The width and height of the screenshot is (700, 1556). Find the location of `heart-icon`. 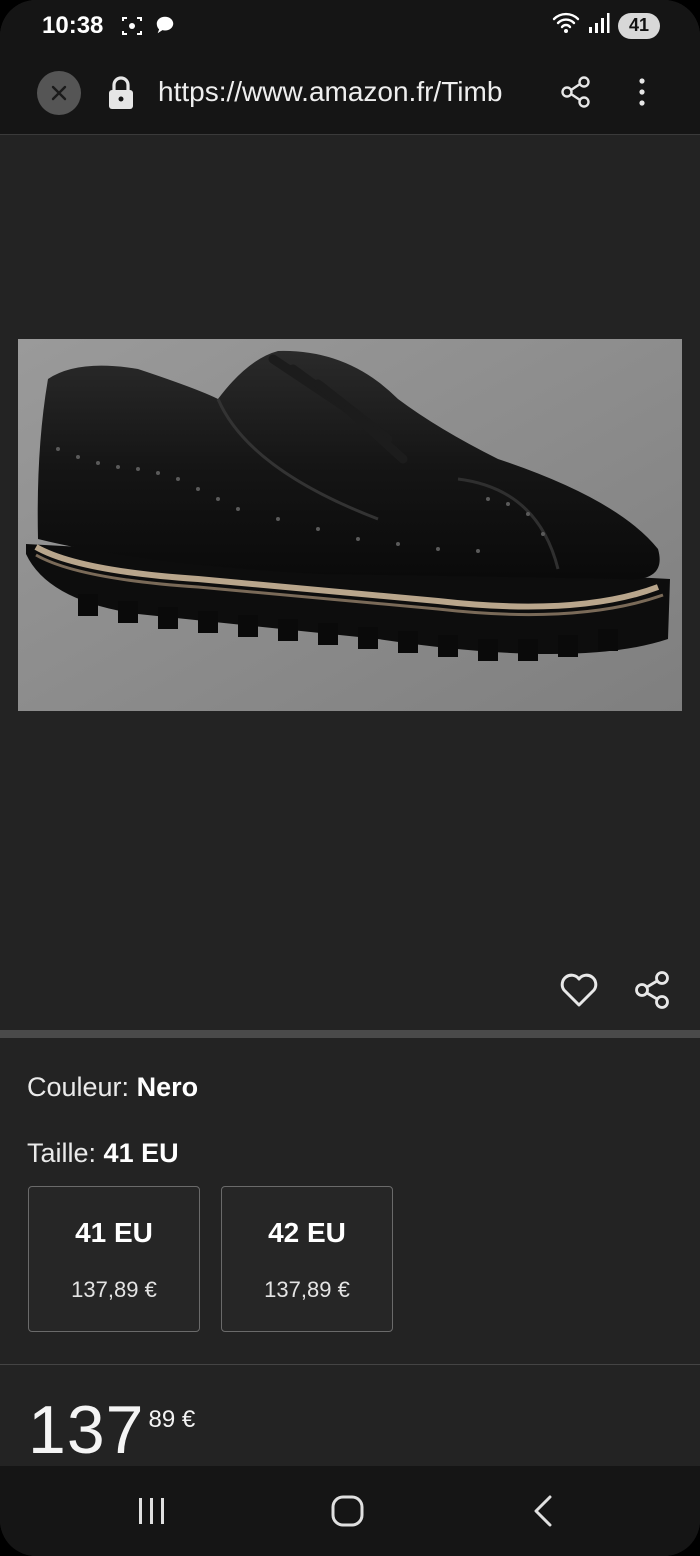

heart-icon is located at coordinates (579, 992).